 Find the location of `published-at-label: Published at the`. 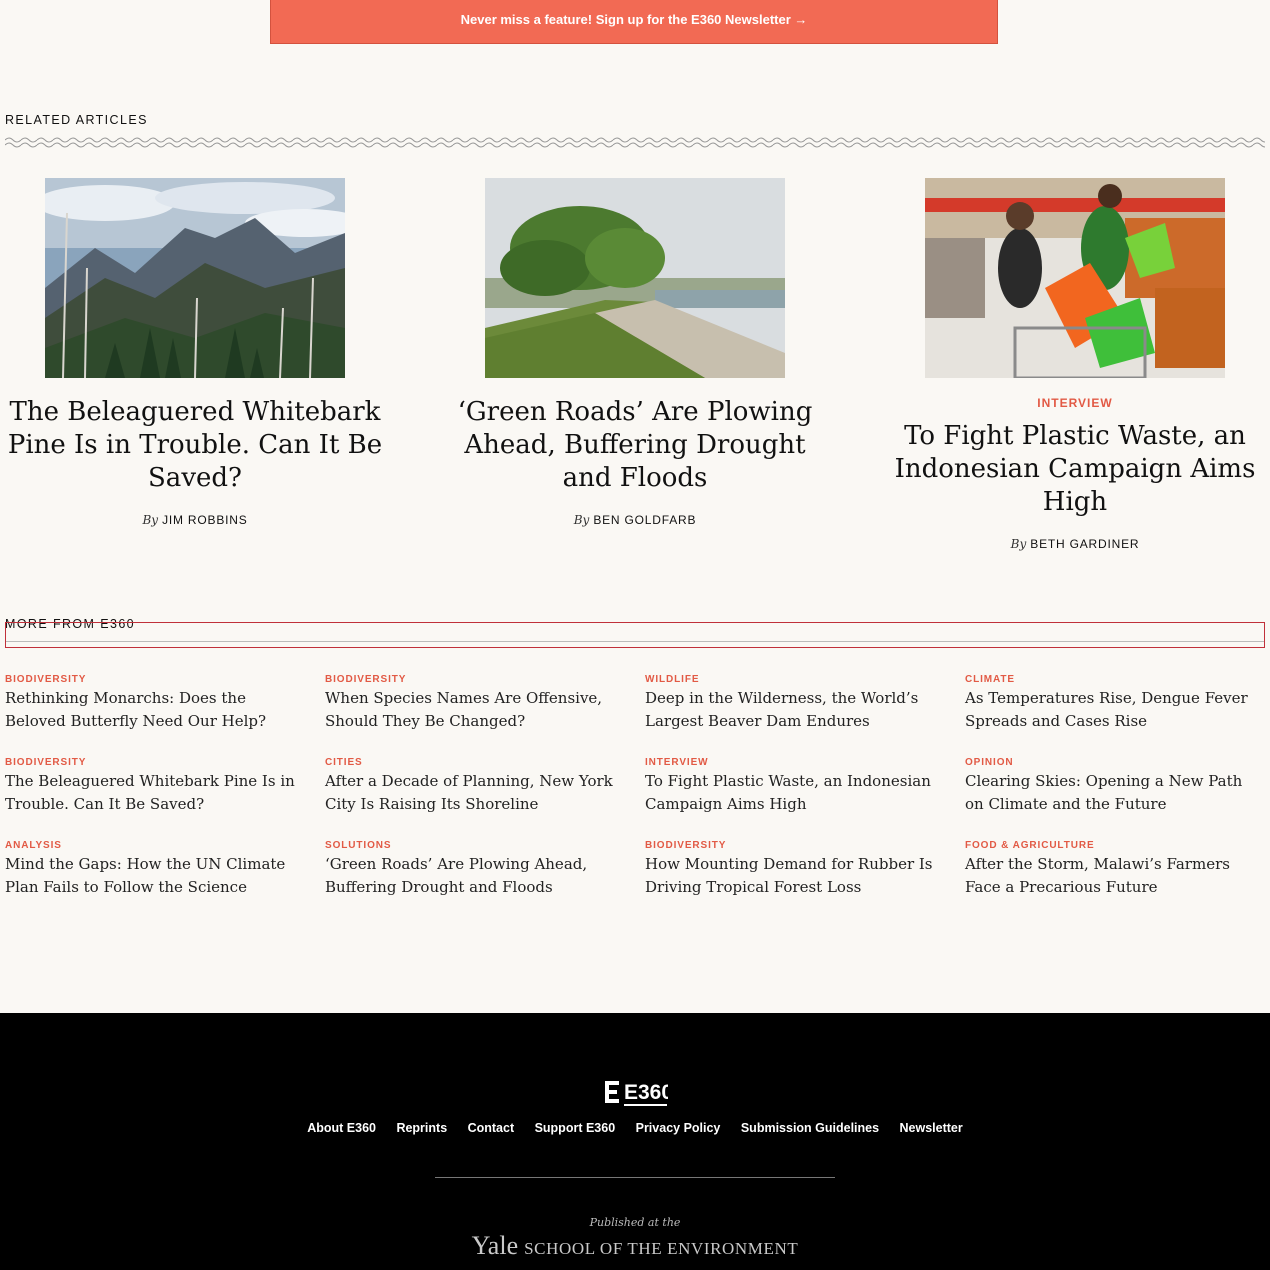

published-at-label: Published at the is located at coordinates (635, 1222).